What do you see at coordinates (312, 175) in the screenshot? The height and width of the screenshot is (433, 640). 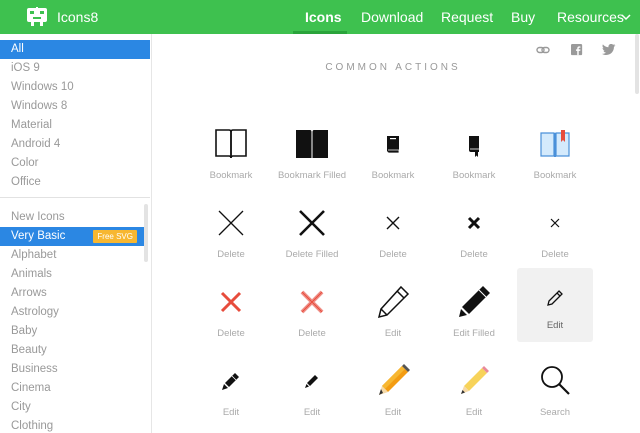 I see `icon-label: Bookmark Filled` at bounding box center [312, 175].